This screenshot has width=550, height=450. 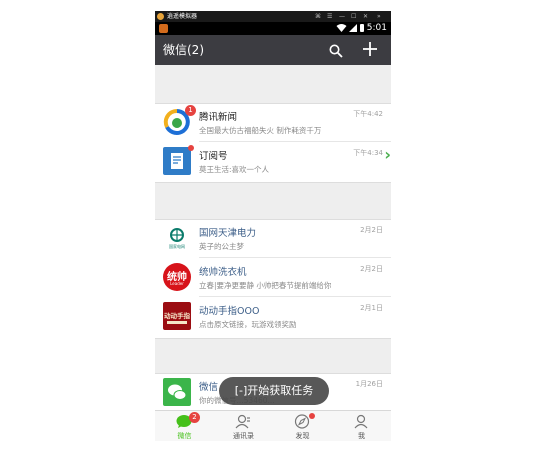 What do you see at coordinates (387, 154) in the screenshot?
I see `chevron-right-icon: ›` at bounding box center [387, 154].